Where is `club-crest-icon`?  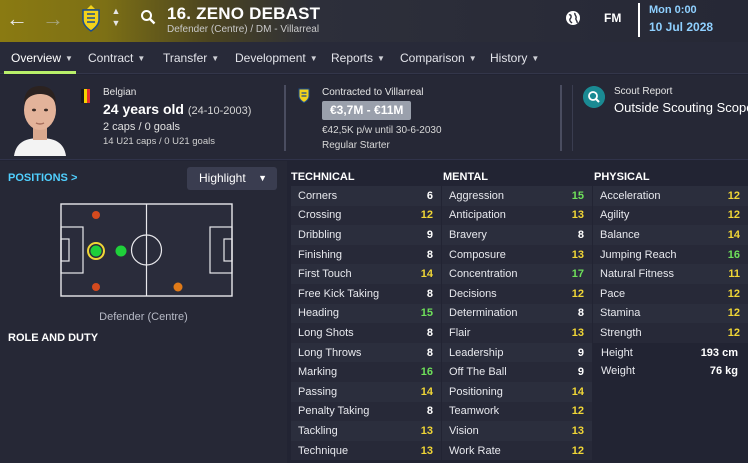
club-crest-icon is located at coordinates (304, 95).